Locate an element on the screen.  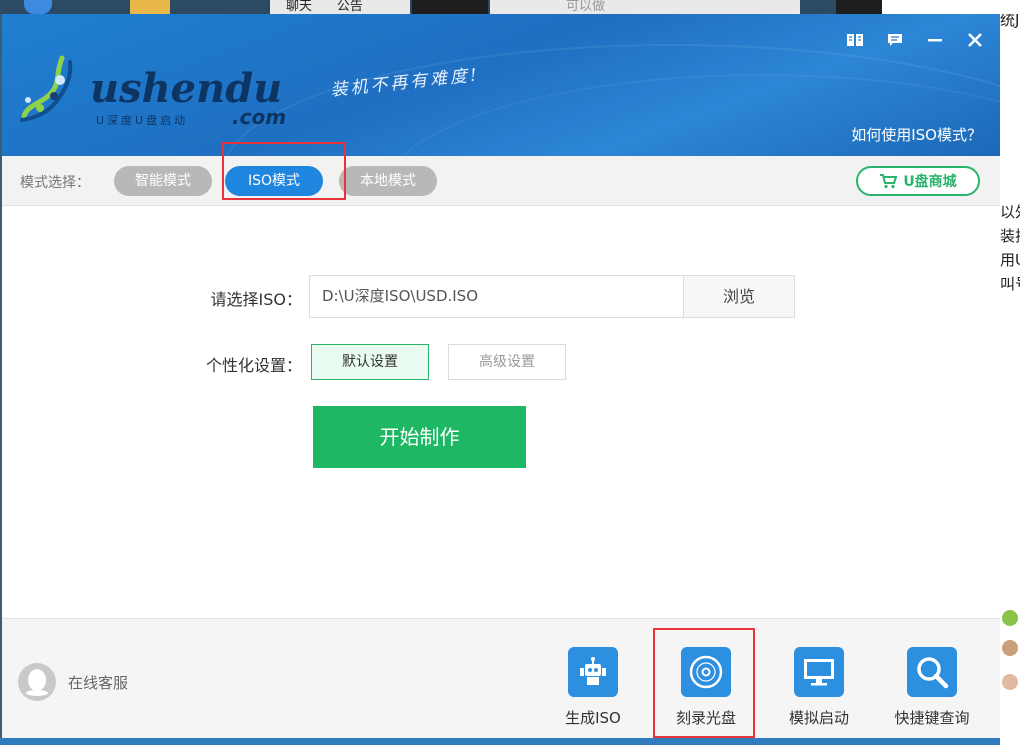
background-text-line: 用U is located at coordinates (1010, 260).